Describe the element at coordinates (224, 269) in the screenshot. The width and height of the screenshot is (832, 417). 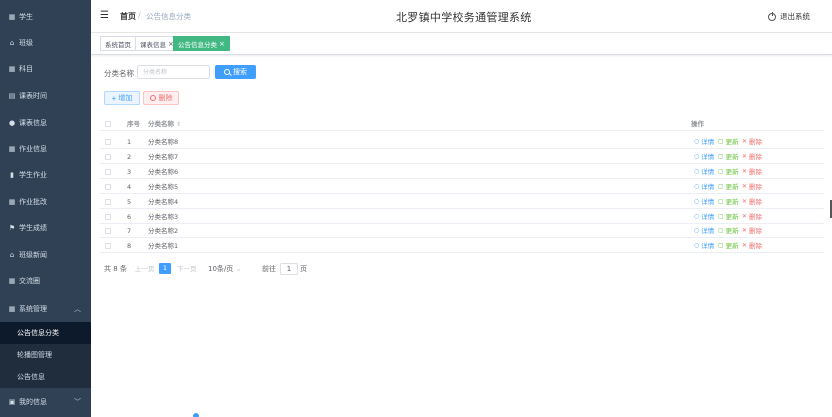
I see `page-size-select: 10条/页 ⌄` at that location.